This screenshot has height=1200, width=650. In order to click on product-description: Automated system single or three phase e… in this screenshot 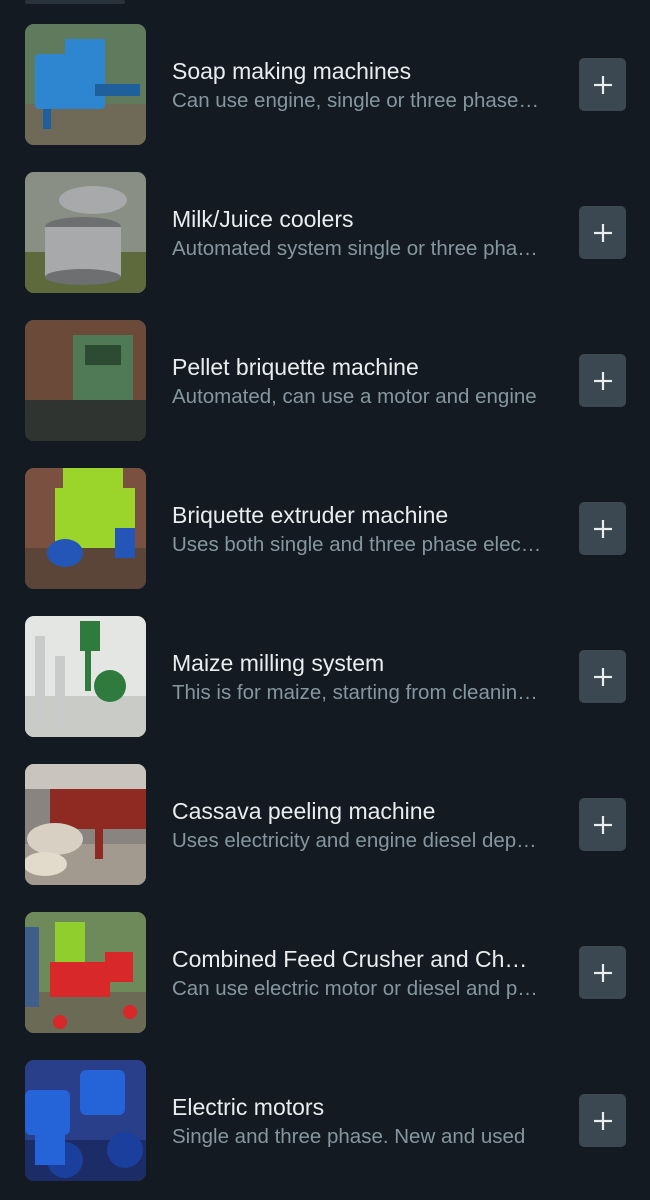, I will do `click(357, 248)`.